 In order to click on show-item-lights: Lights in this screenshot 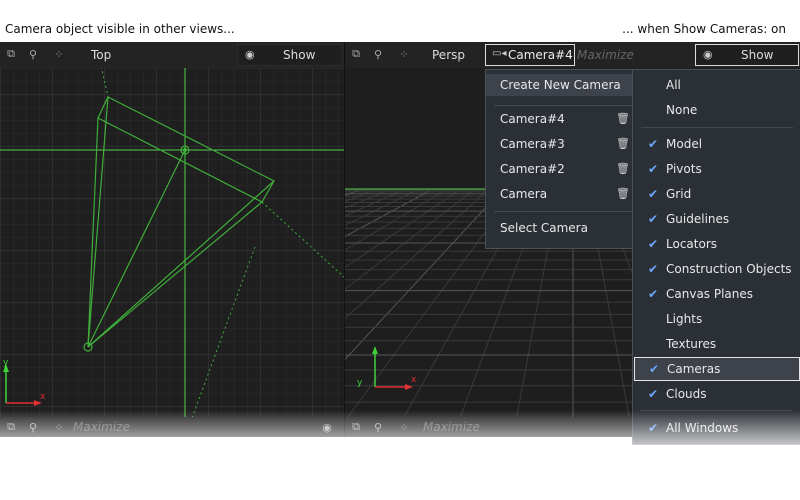, I will do `click(716, 319)`.